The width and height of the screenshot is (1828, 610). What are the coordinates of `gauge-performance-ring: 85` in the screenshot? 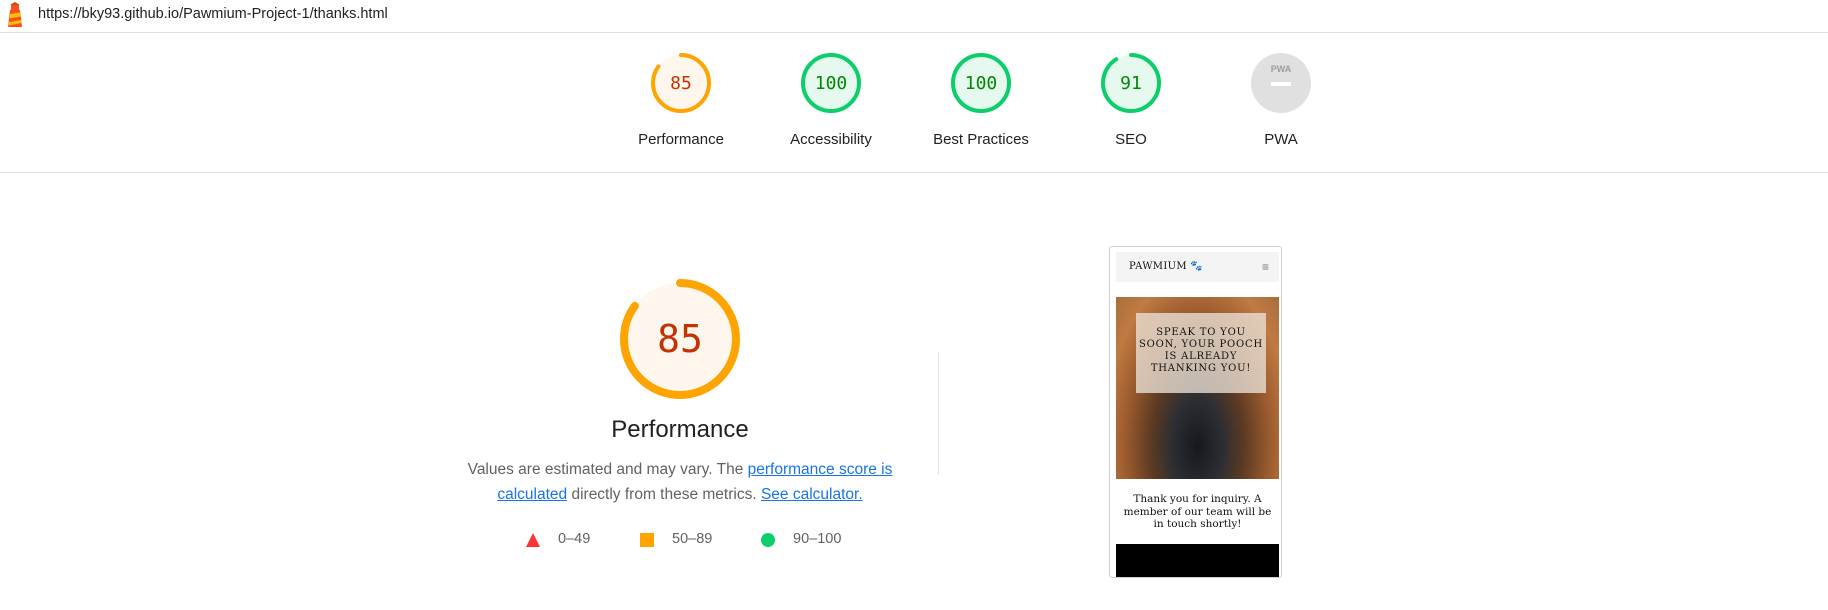 It's located at (681, 83).